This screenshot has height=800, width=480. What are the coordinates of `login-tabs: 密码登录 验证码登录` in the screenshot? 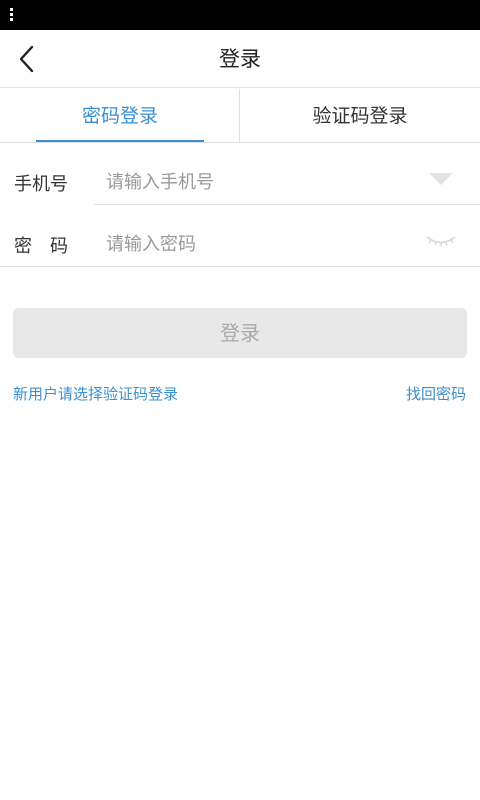 It's located at (240, 116).